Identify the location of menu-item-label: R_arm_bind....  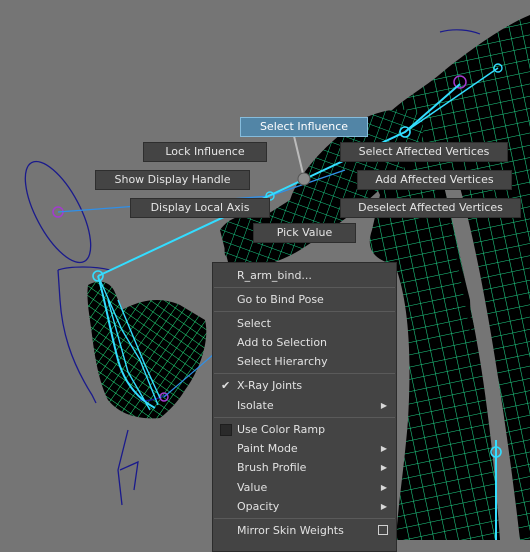
(274, 275).